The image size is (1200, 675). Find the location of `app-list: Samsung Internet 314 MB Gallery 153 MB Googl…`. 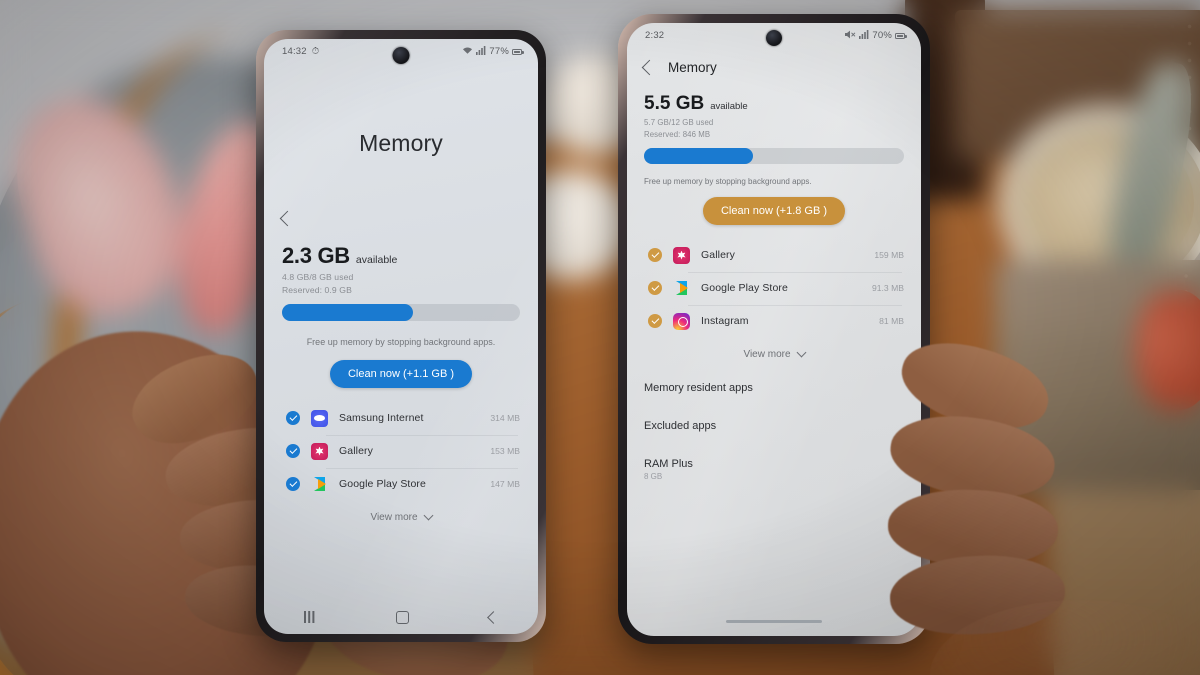

app-list: Samsung Internet 314 MB Gallery 153 MB Googl… is located at coordinates (401, 451).